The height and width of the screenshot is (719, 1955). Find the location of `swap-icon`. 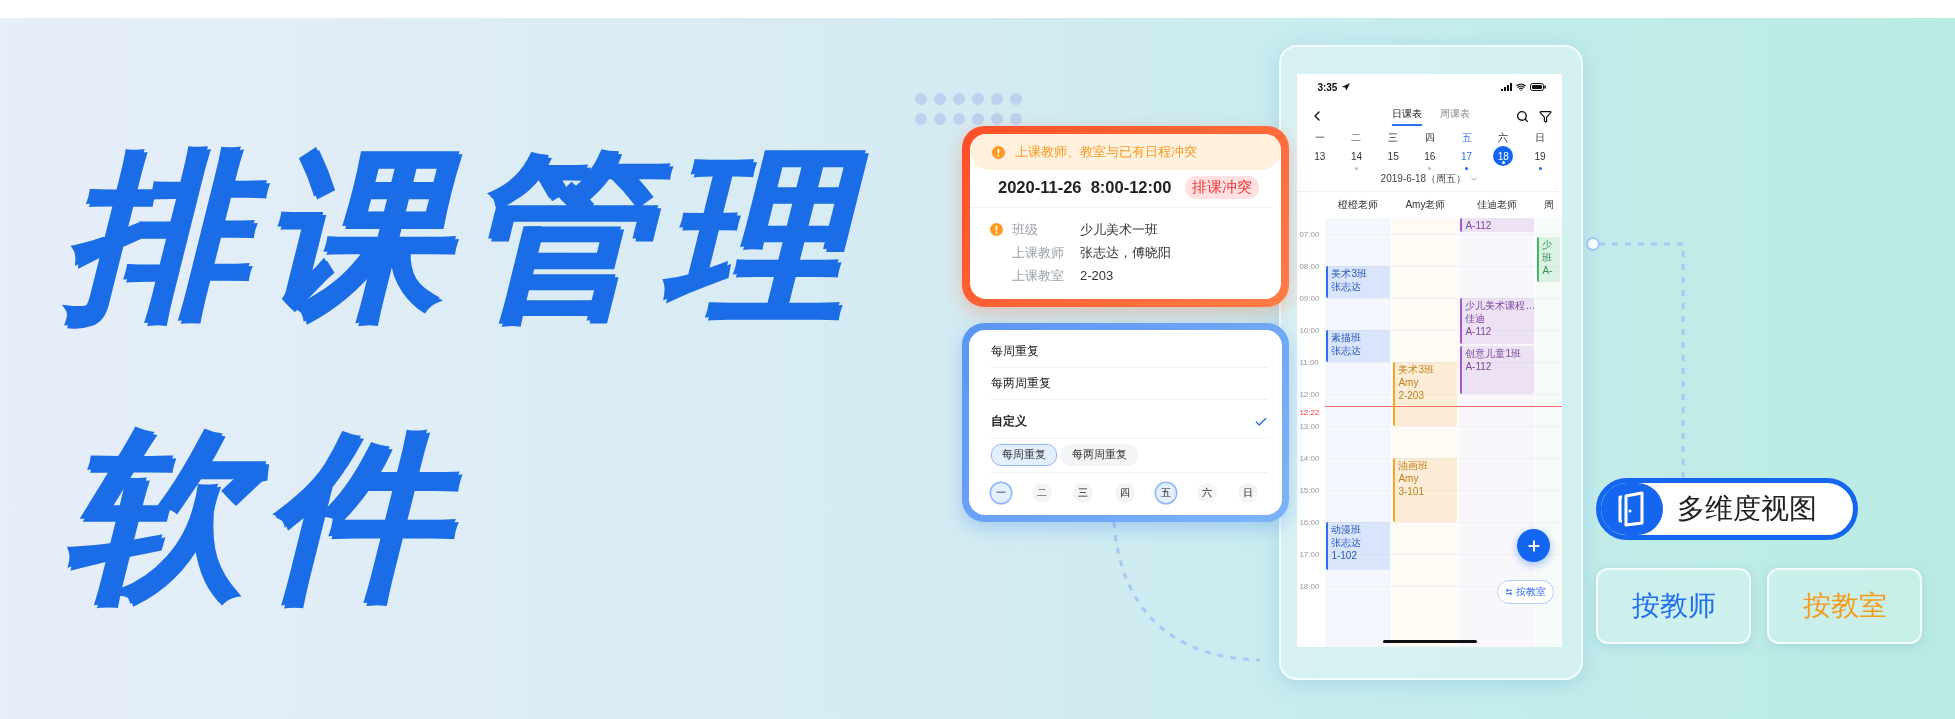

swap-icon is located at coordinates (1509, 592).